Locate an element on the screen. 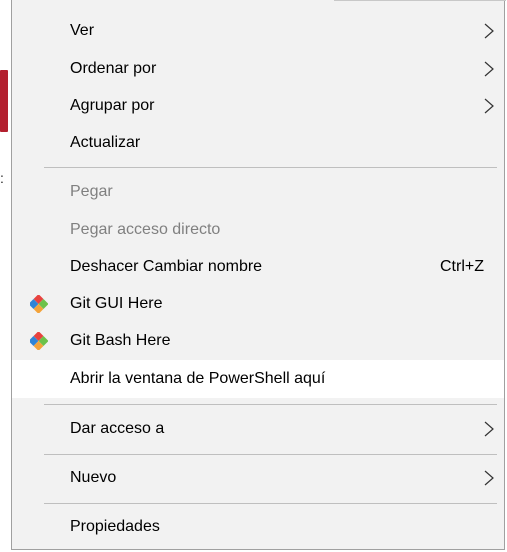 The height and width of the screenshot is (552, 507). menu-item-pegar-acceso-directo: Pegar acceso directo is located at coordinates (258, 230).